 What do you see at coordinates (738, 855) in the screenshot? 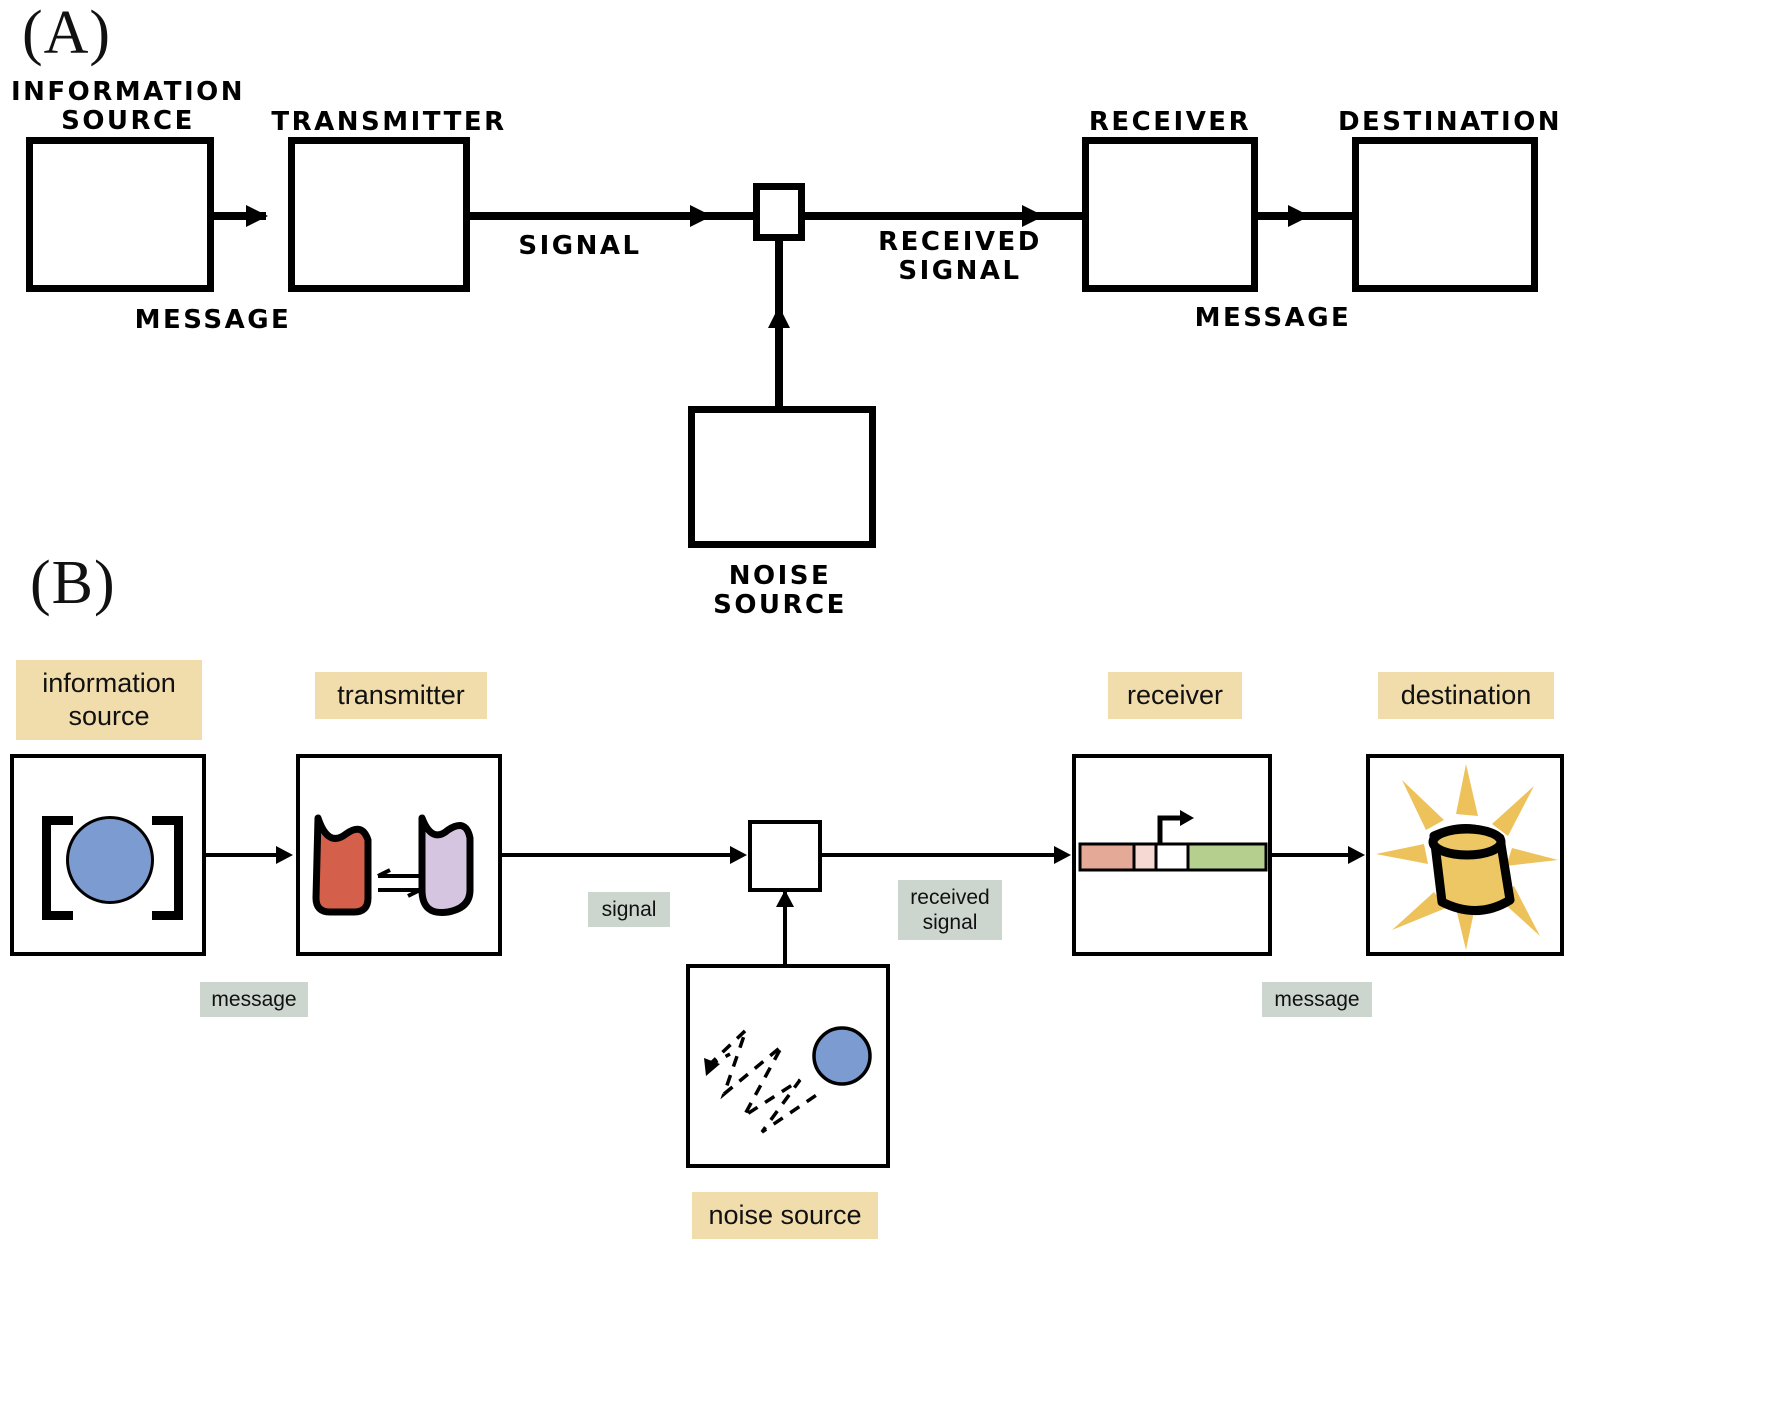
I see `panel-b-arrowhead-signal` at bounding box center [738, 855].